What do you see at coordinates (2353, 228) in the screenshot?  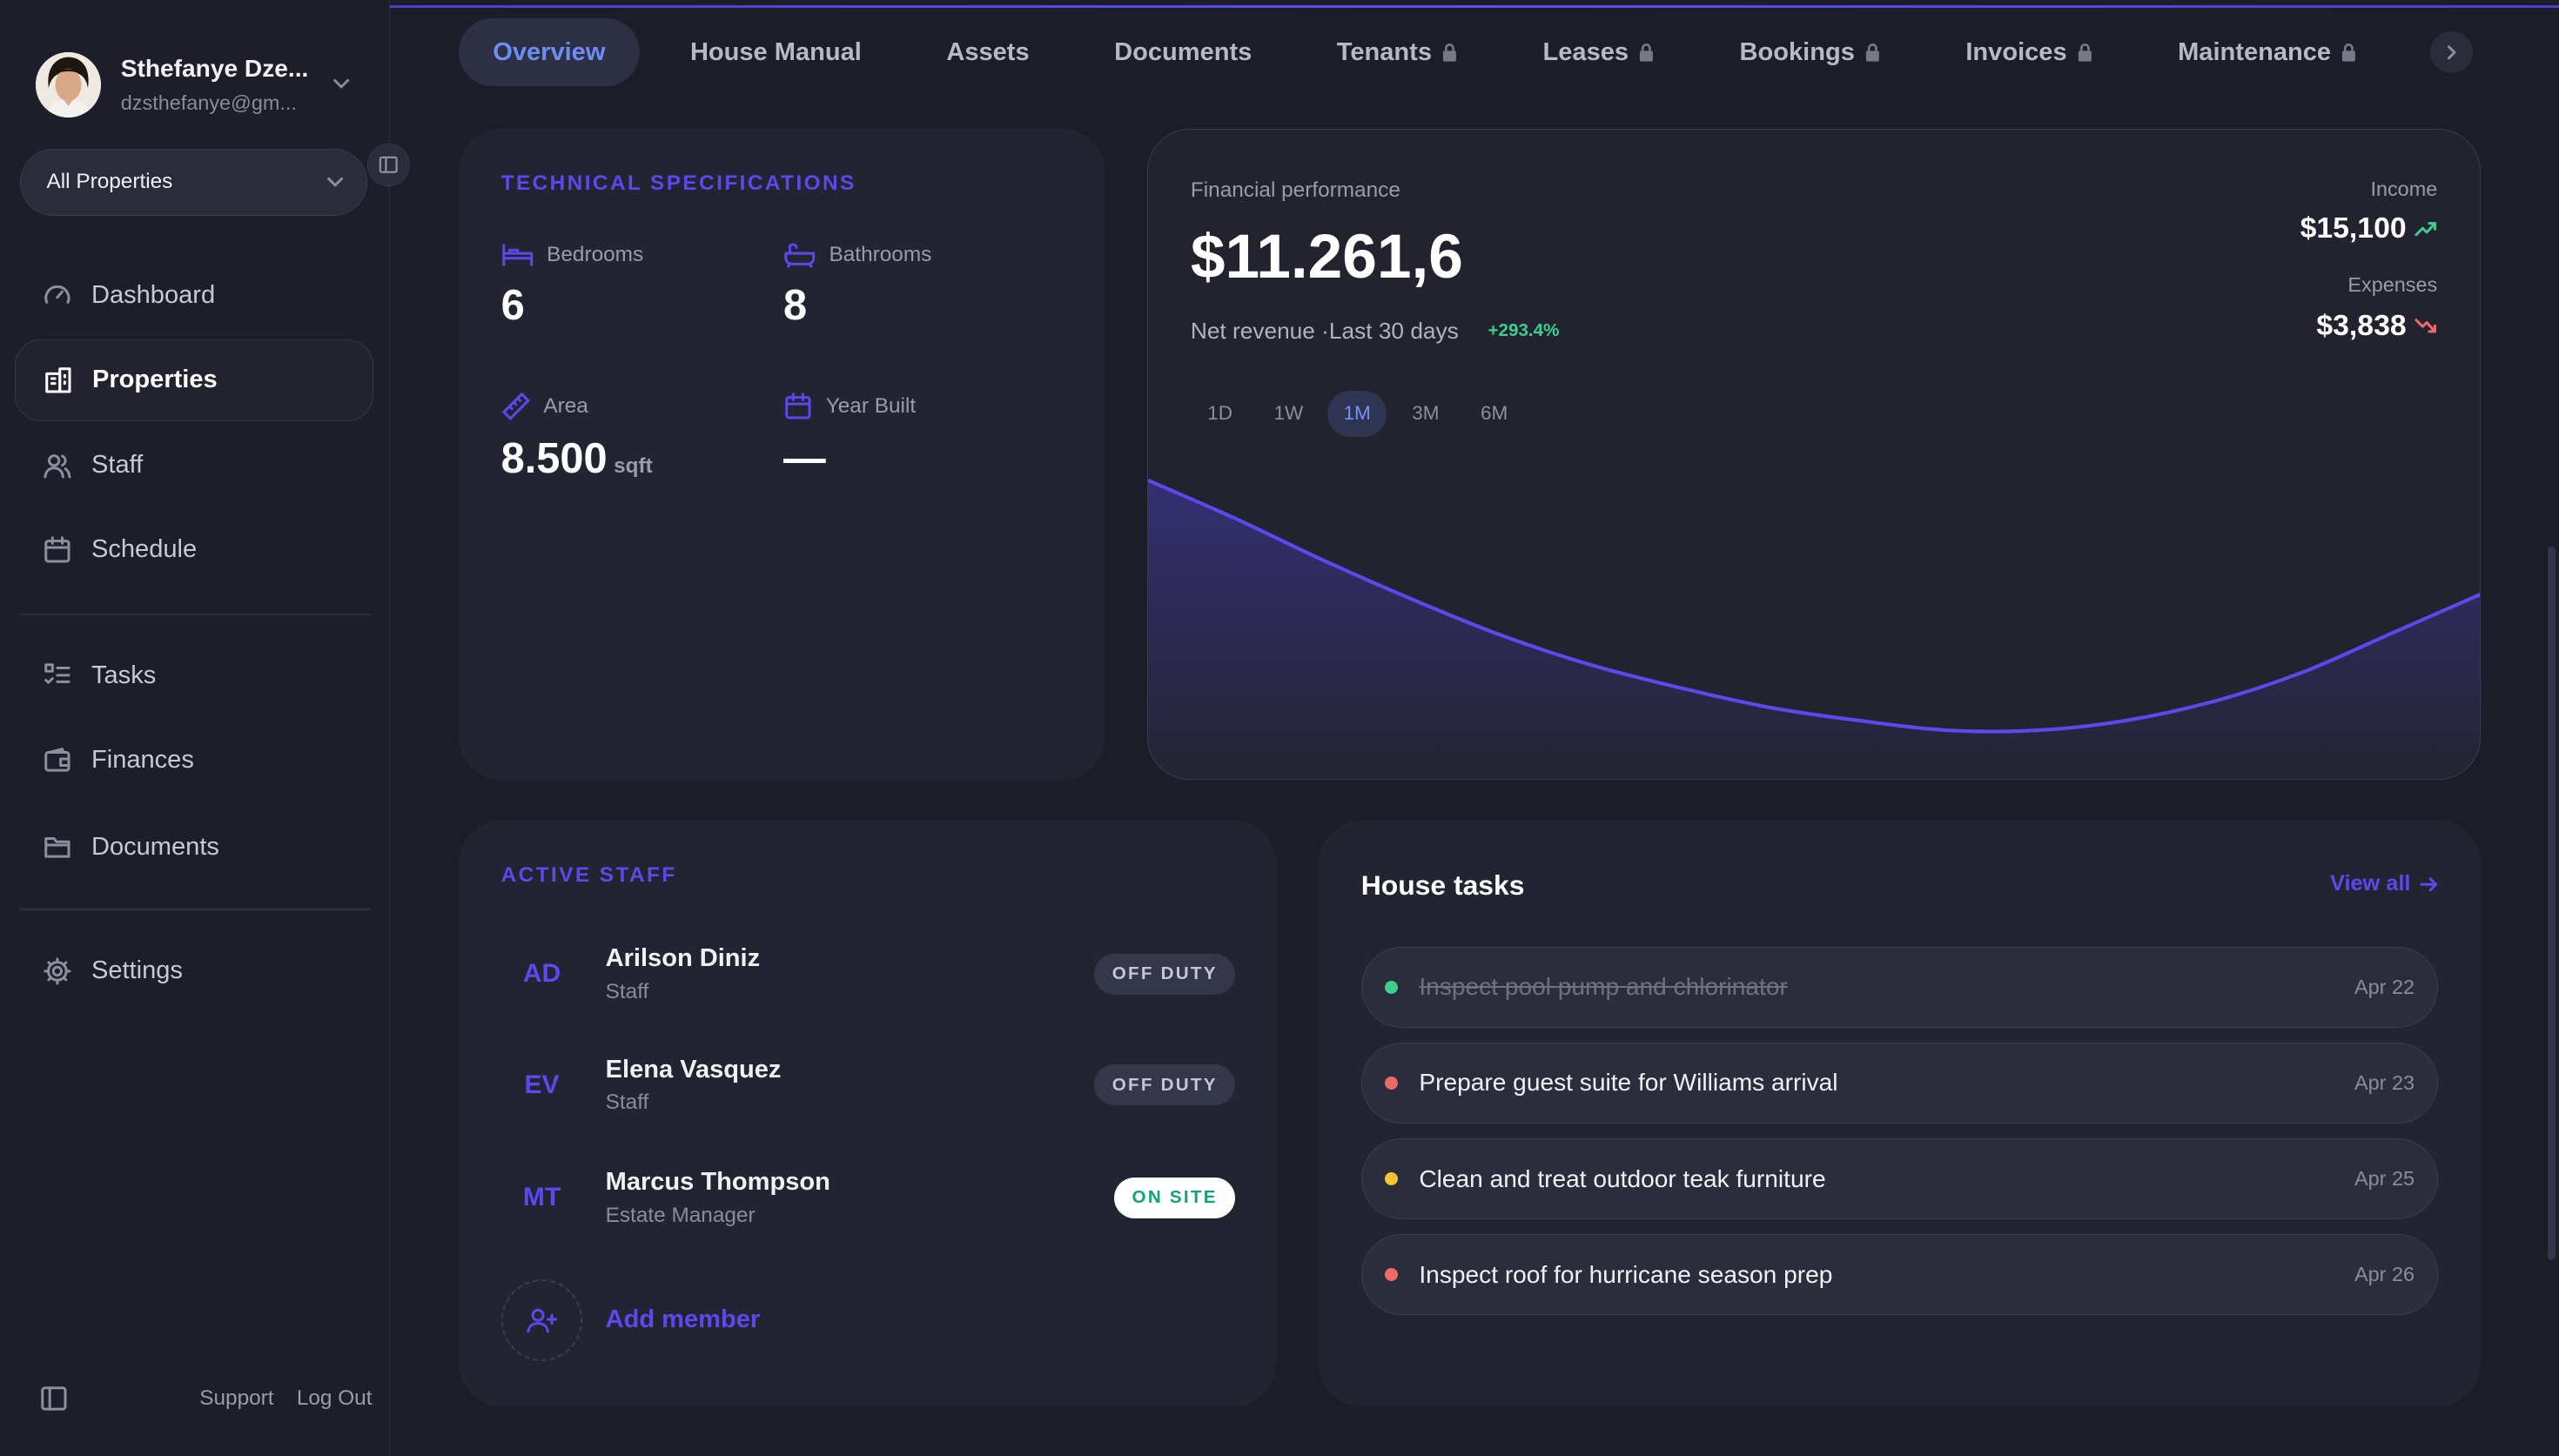 I see `income-amount: $15,100` at bounding box center [2353, 228].